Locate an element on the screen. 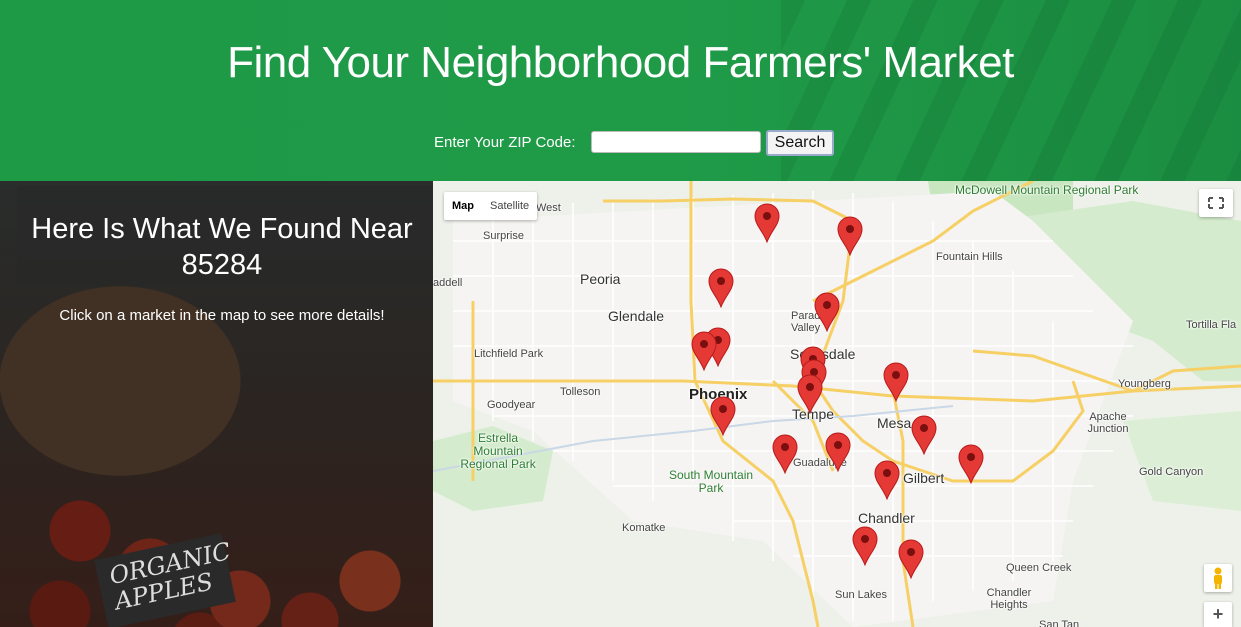 The width and height of the screenshot is (1241, 627). map-label-chandler-heights: Chandler Heights is located at coordinates (1009, 599).